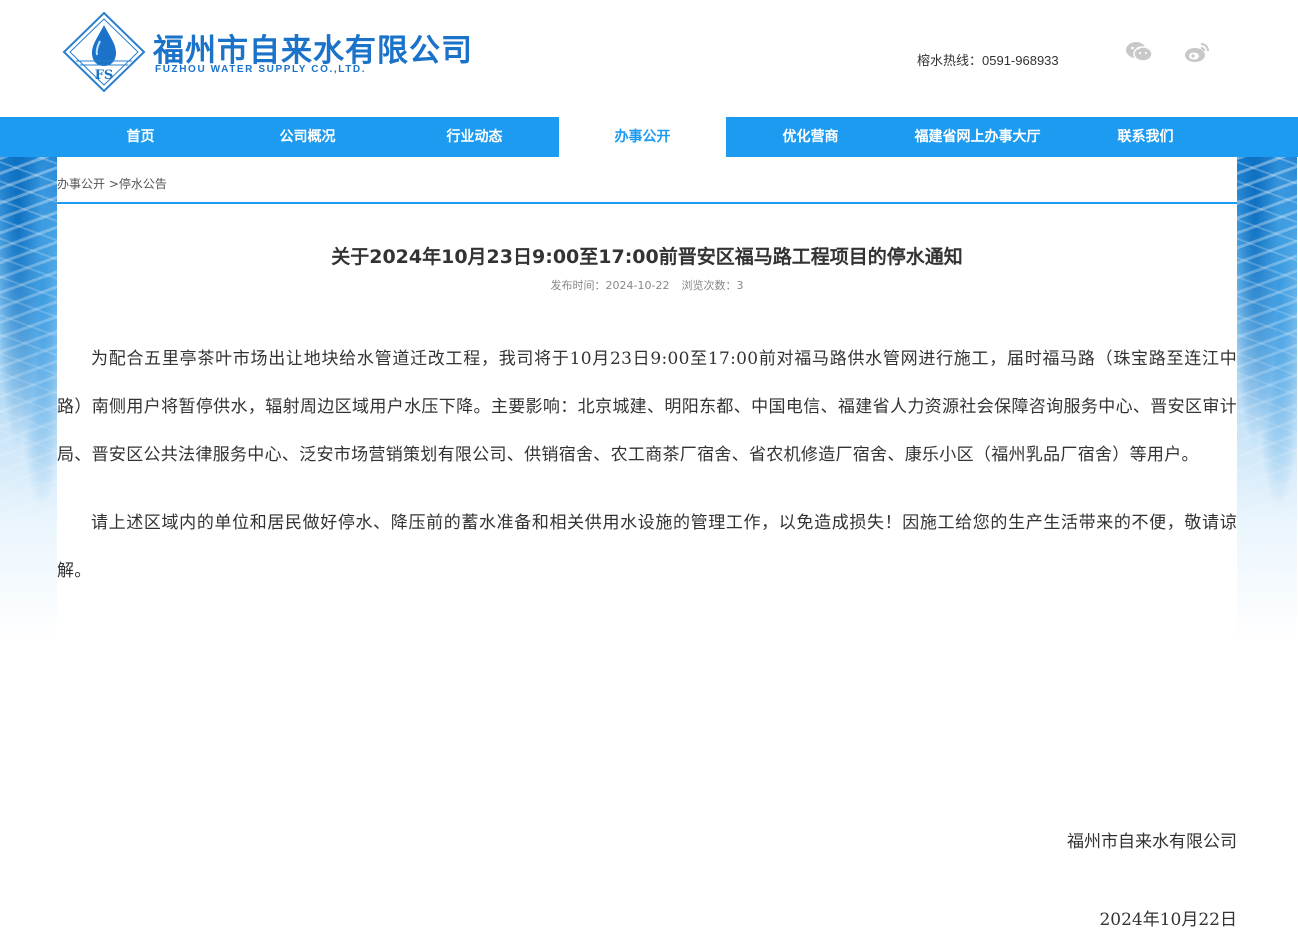 The image size is (1298, 934). Describe the element at coordinates (810, 137) in the screenshot. I see `nav-item-business-environment: 优化营商` at that location.